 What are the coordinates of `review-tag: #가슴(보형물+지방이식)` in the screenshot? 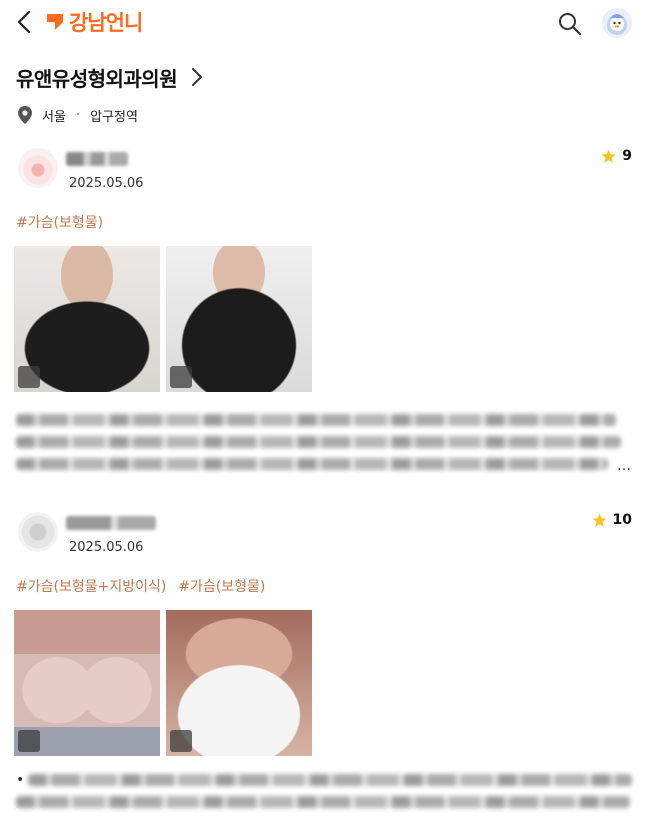 It's located at (91, 586).